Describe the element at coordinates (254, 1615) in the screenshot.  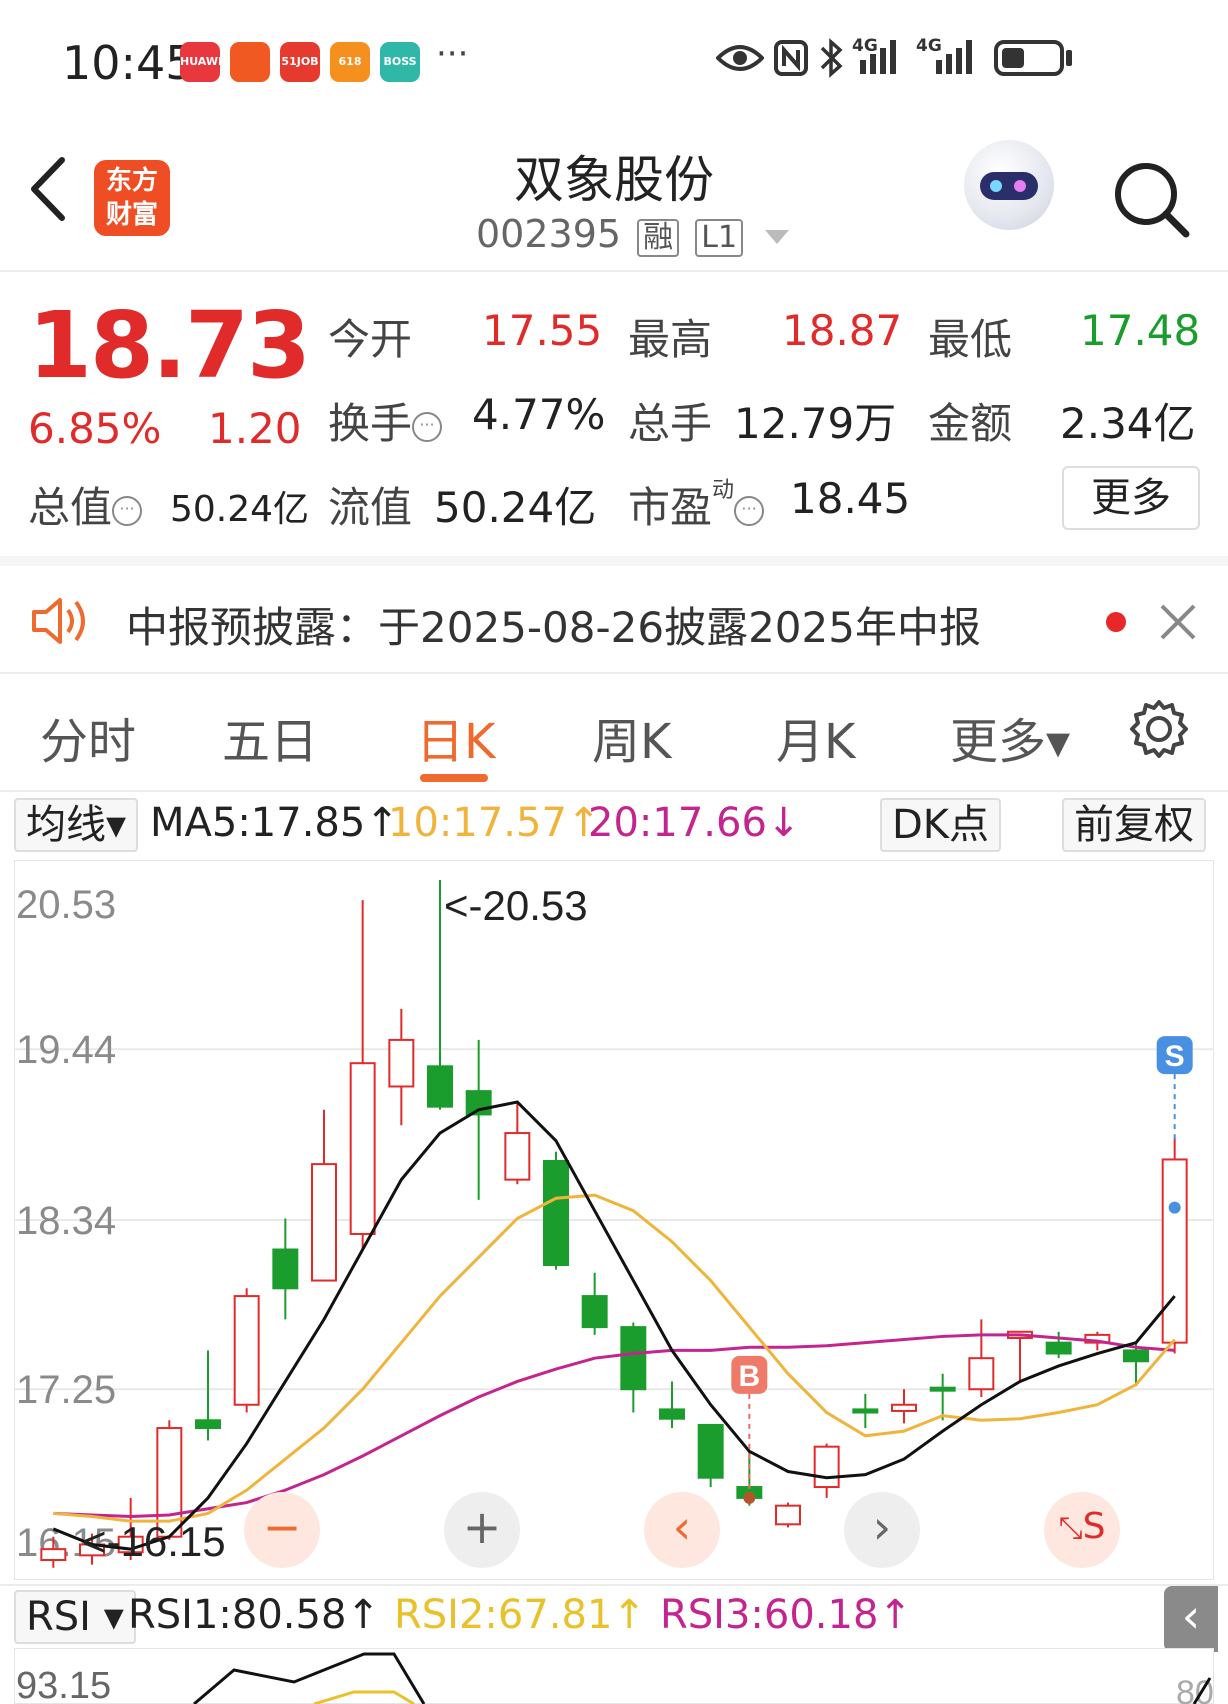
I see `rsi1-value: RSI1:80.58↑` at that location.